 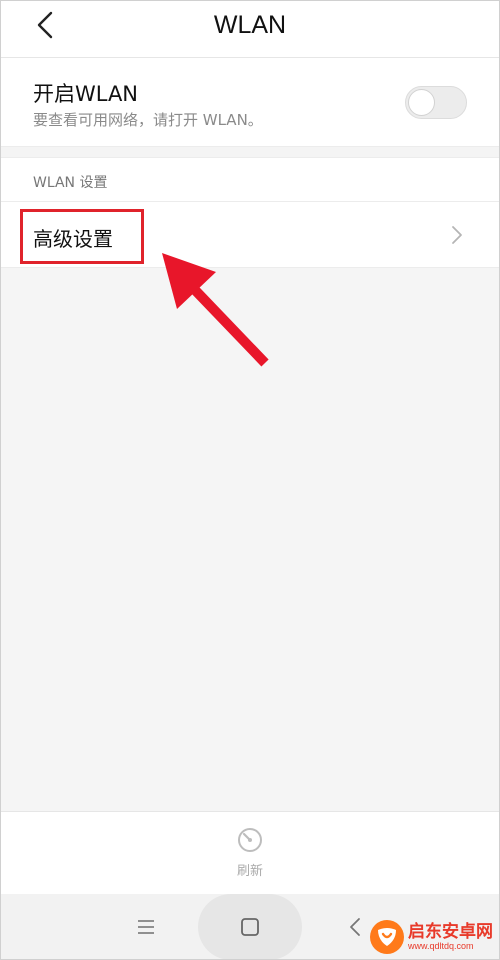 I want to click on advanced-settings-label: 高级设置, so click(x=73, y=239).